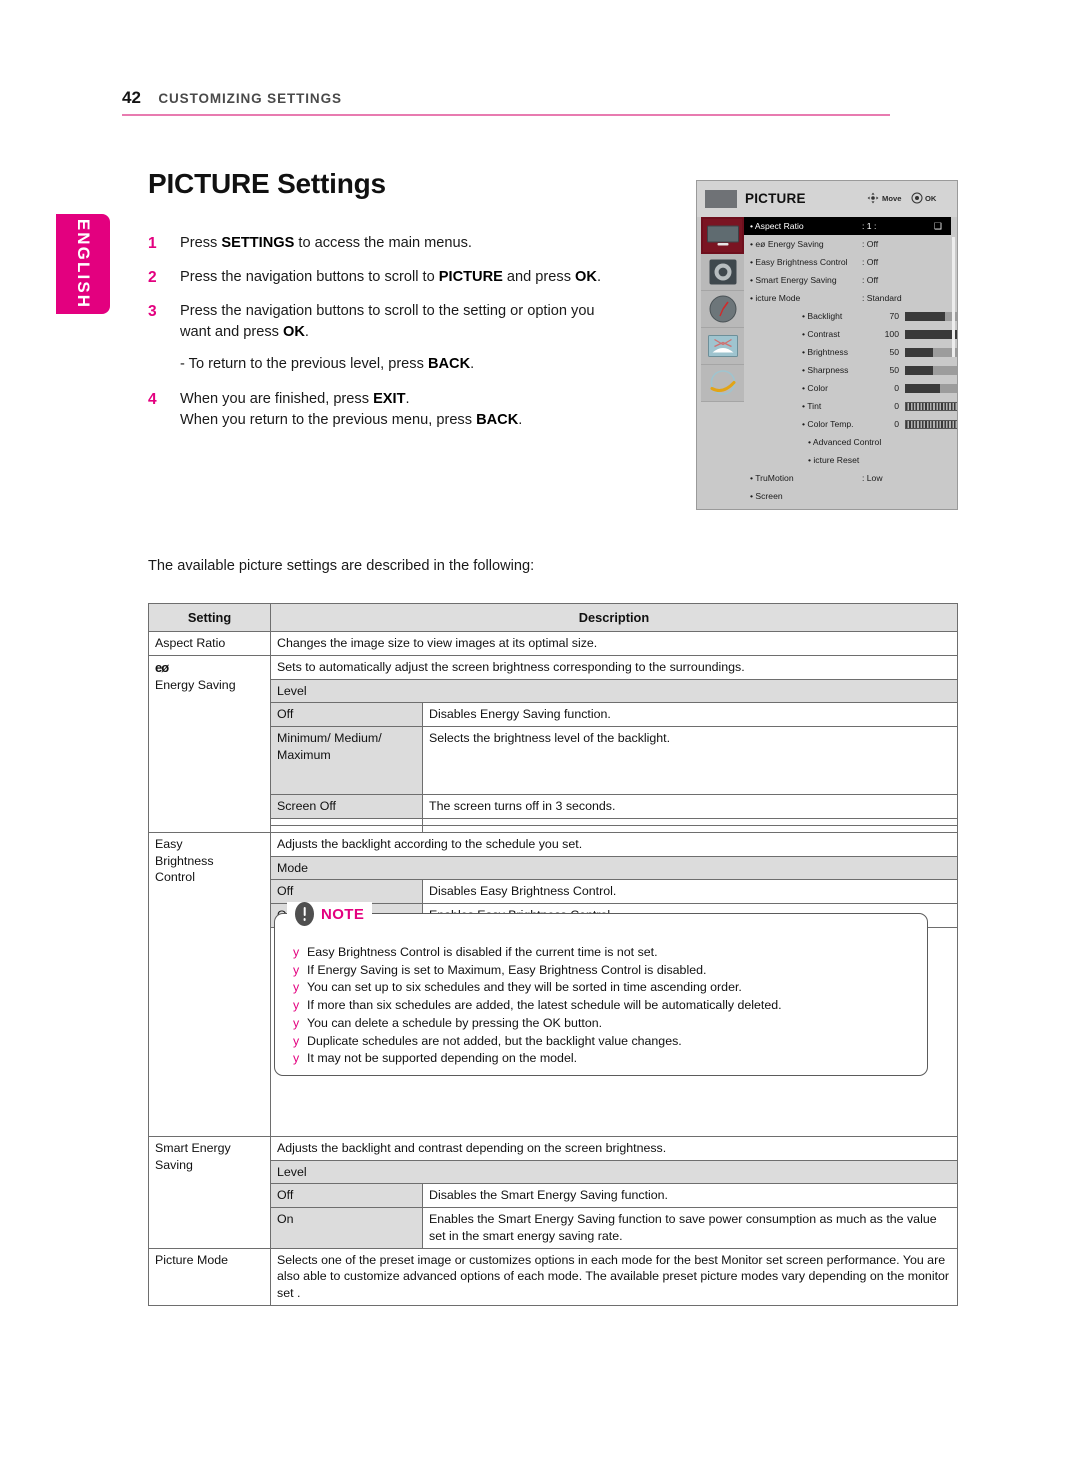  What do you see at coordinates (847, 298) in the screenshot?
I see `osd-menu-item: • icture Mode : Standard` at bounding box center [847, 298].